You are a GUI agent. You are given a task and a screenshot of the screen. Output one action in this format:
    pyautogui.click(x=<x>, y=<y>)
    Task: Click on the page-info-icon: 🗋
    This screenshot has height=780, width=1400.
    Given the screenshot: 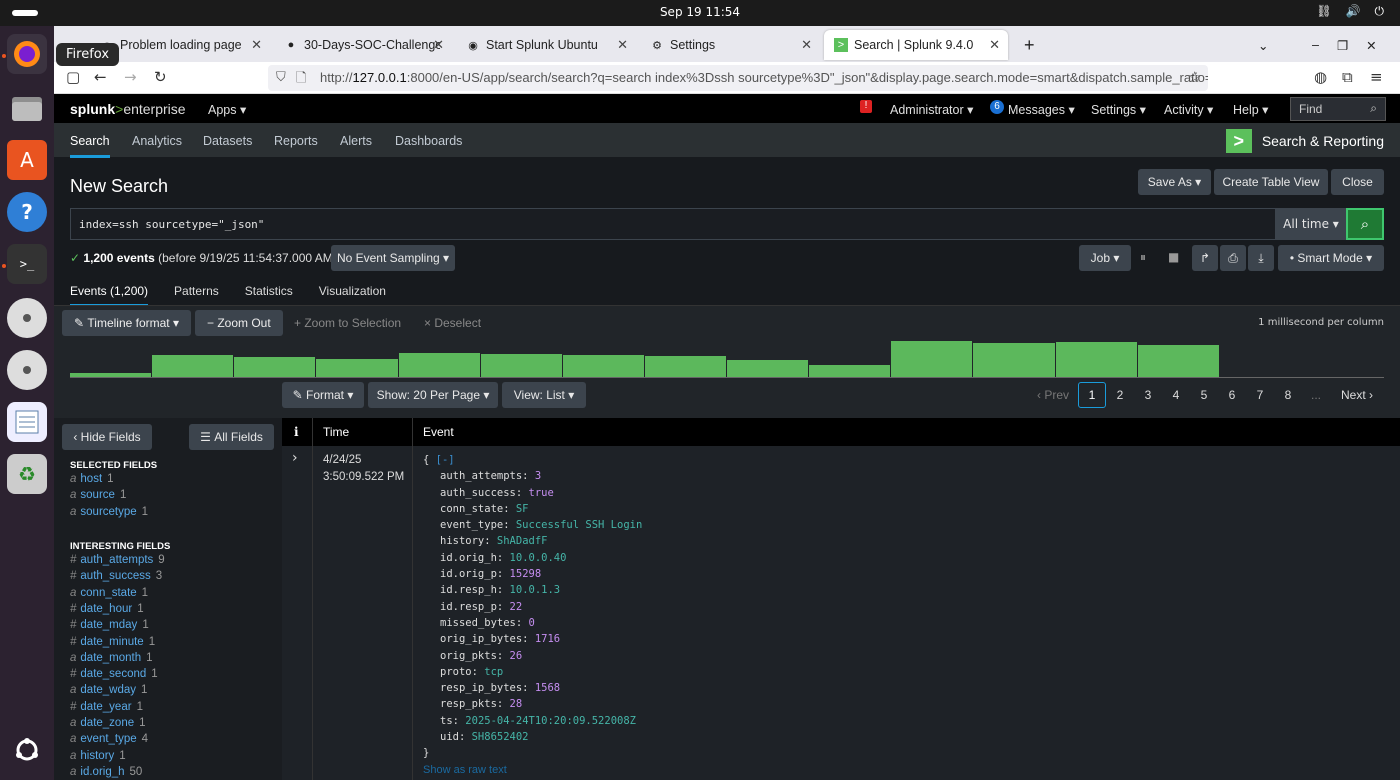 What is the action you would take?
    pyautogui.click(x=301, y=80)
    